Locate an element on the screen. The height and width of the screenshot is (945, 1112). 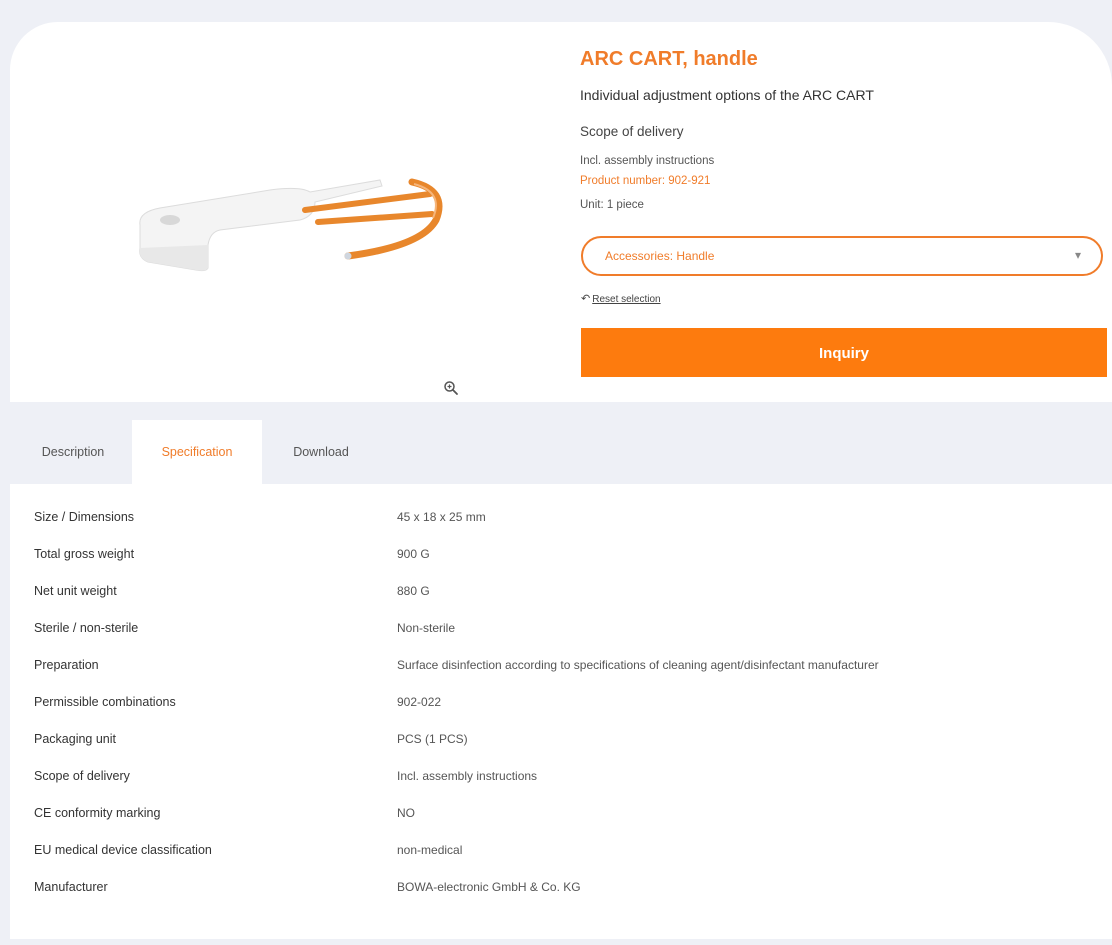
spec-label: Preparation is located at coordinates (66, 665).